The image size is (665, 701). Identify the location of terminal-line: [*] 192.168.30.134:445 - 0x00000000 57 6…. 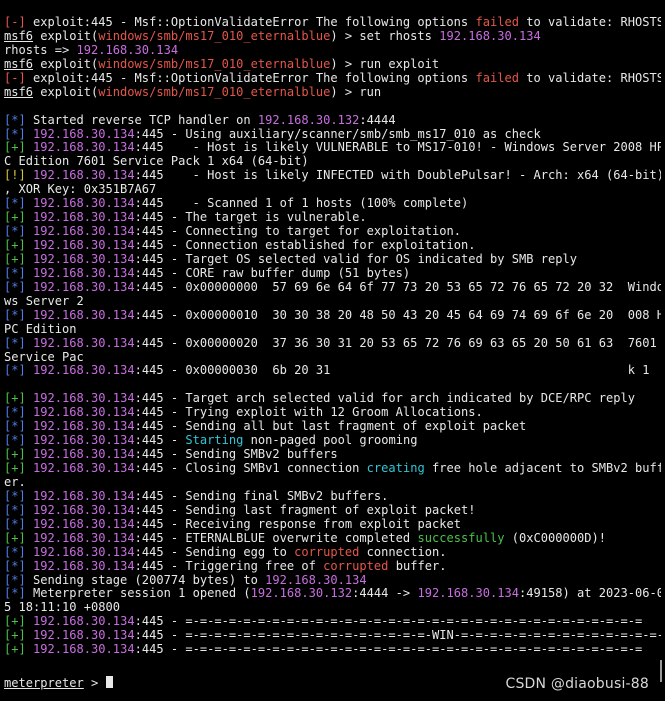
(332, 288).